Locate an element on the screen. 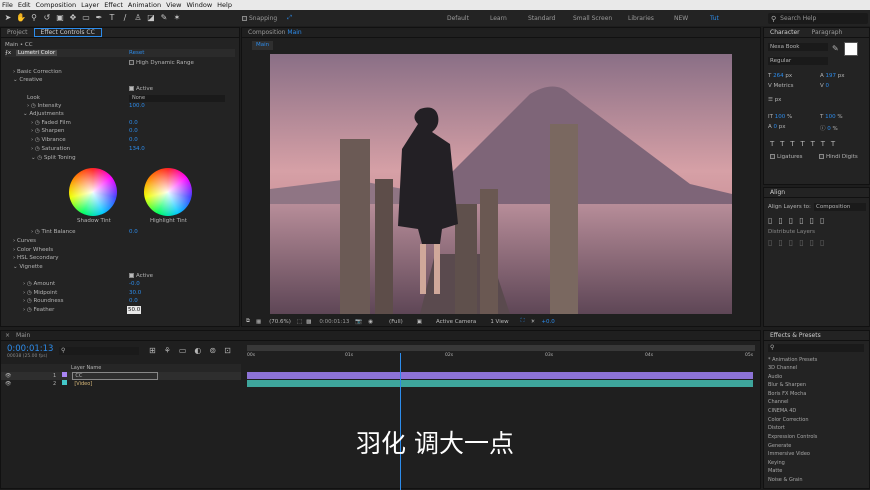  effects-item: Audio is located at coordinates (775, 377).